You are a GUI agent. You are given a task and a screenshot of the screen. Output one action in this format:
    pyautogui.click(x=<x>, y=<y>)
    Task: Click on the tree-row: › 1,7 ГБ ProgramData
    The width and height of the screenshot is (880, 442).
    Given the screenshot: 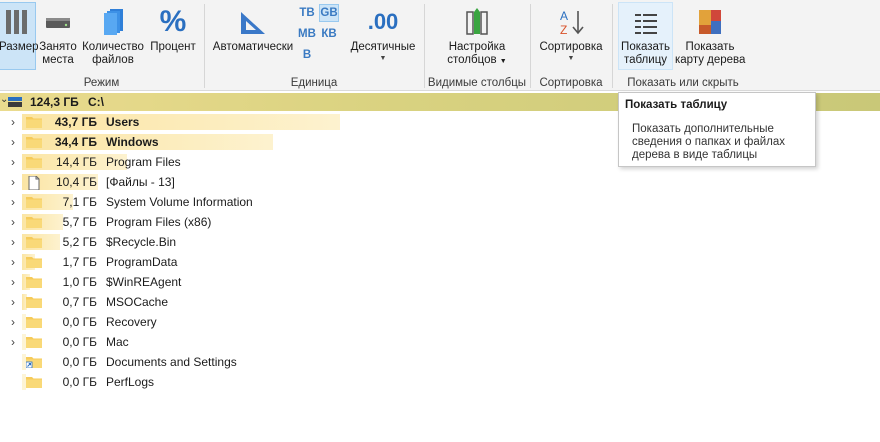 What is the action you would take?
    pyautogui.click(x=440, y=262)
    